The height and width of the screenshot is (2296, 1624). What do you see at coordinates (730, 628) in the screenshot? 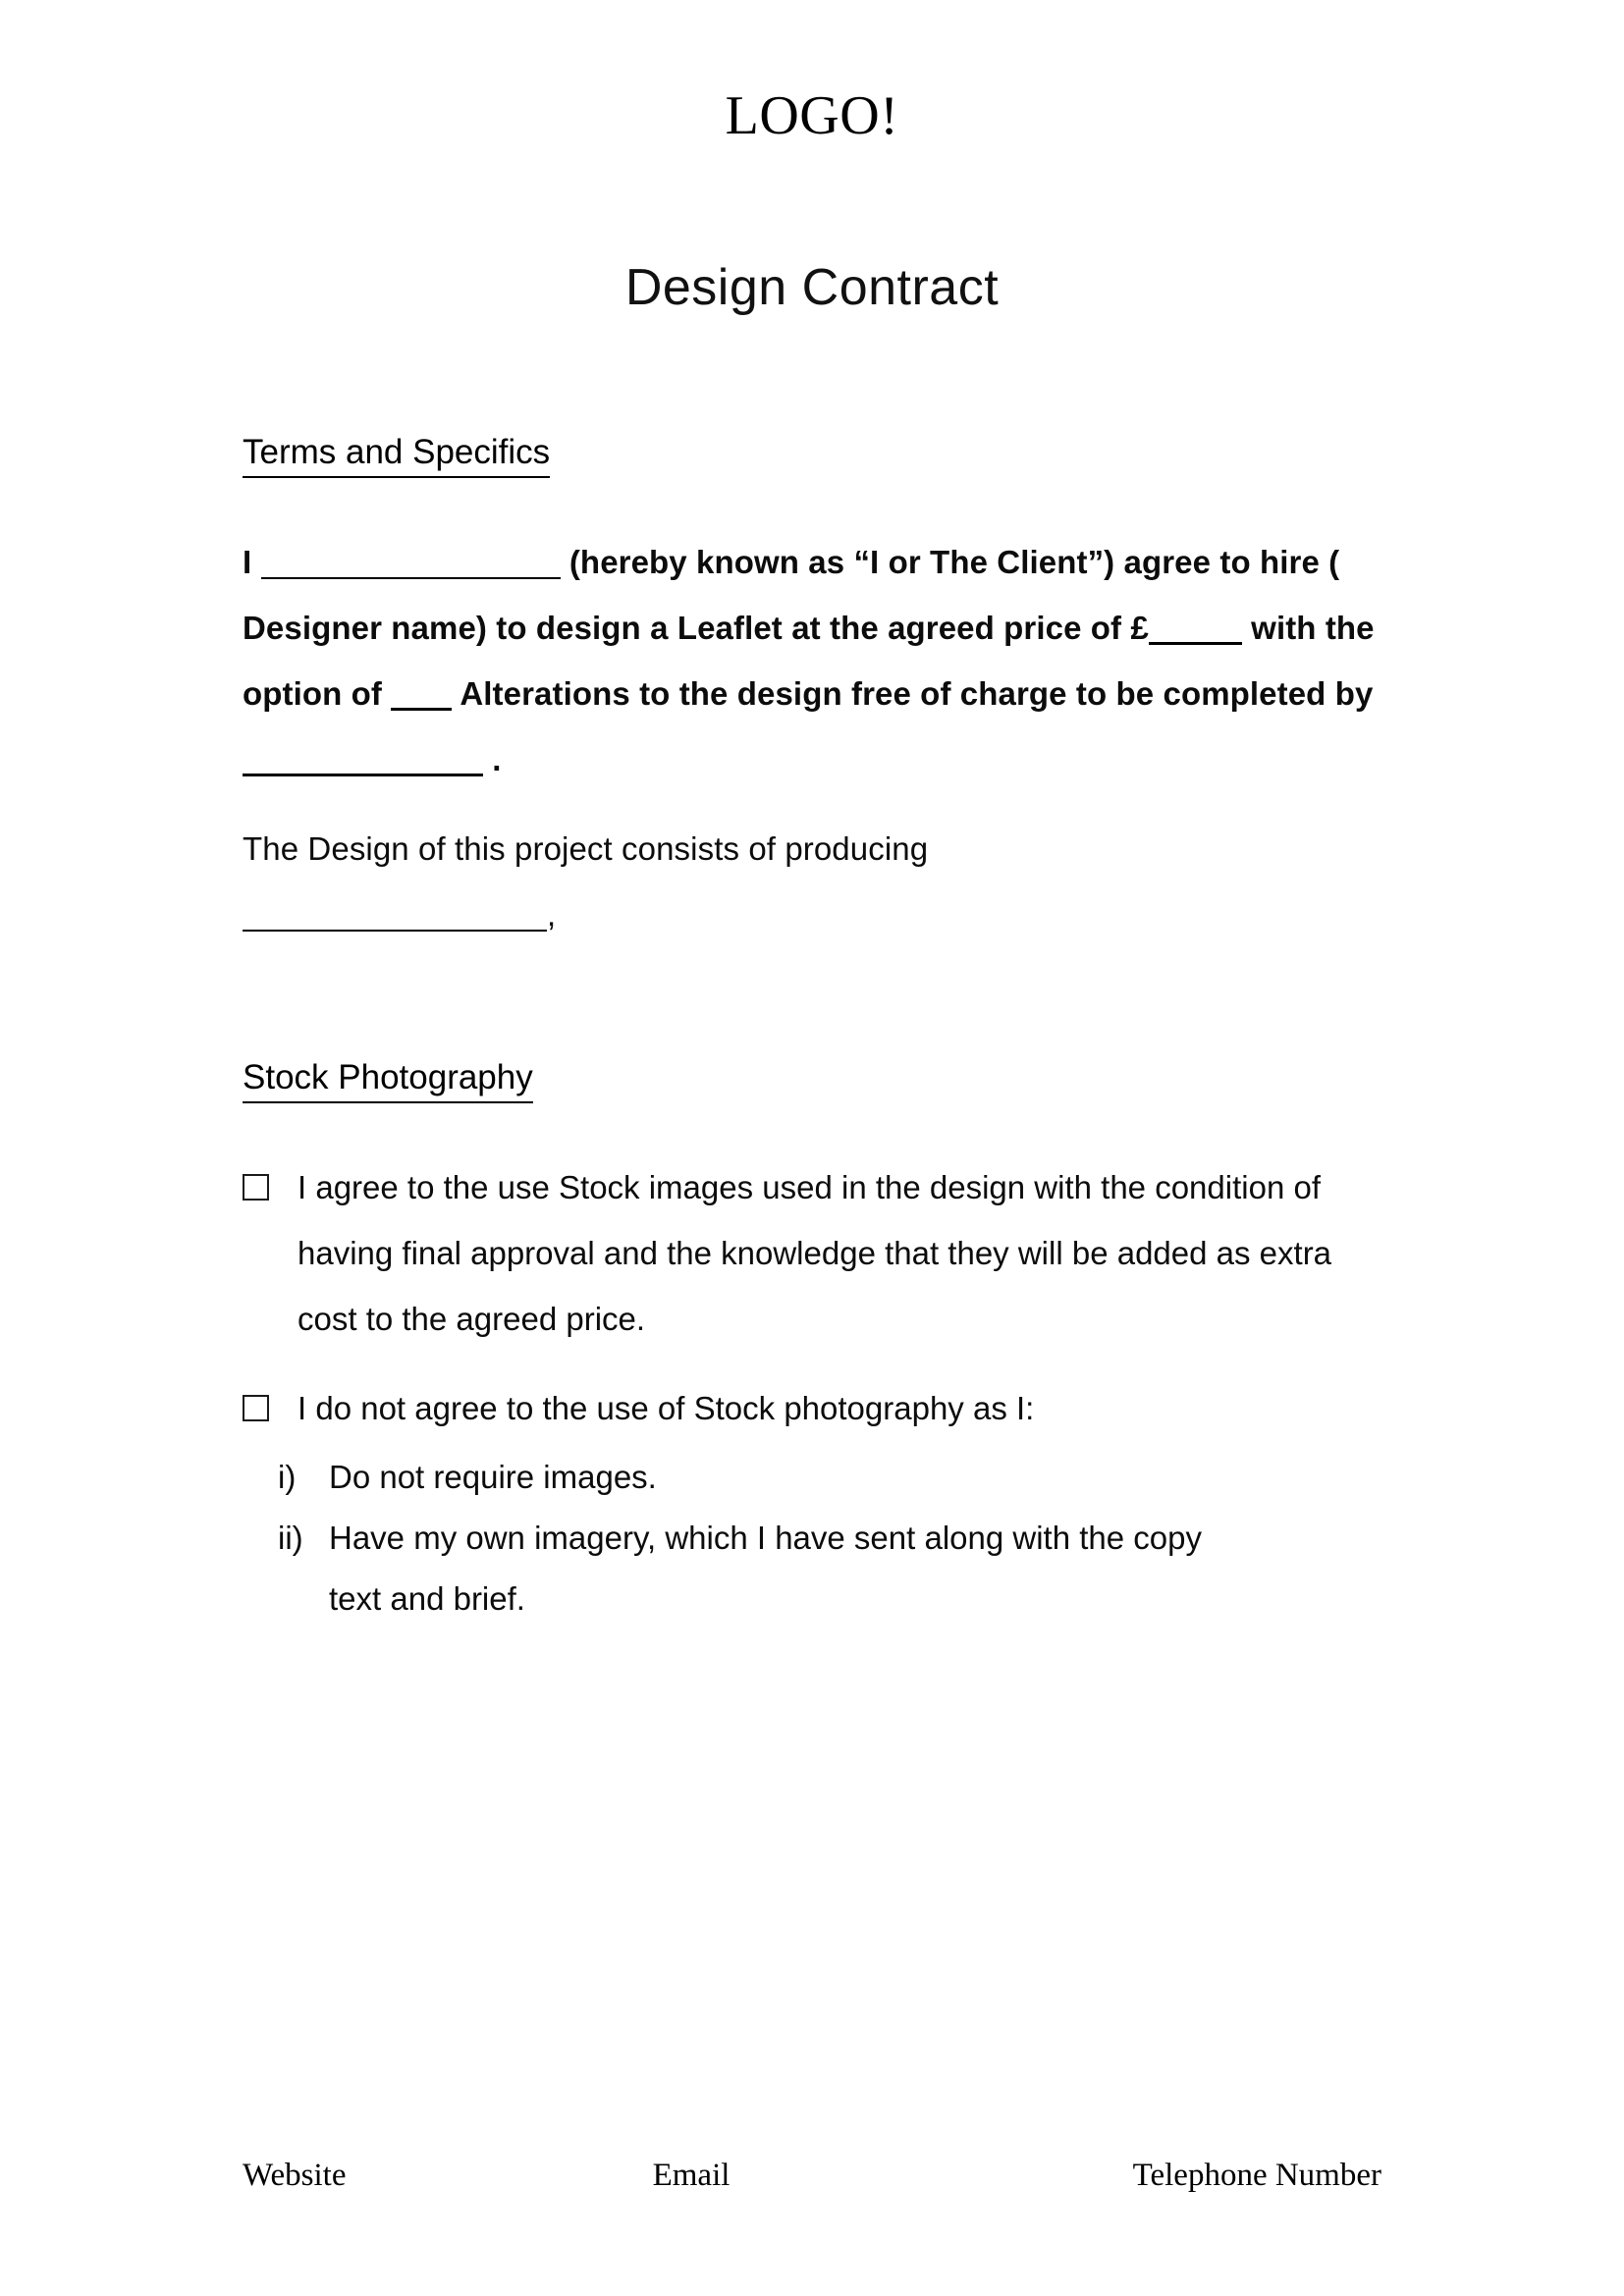
I see `deliverable-type: Leaflet` at bounding box center [730, 628].